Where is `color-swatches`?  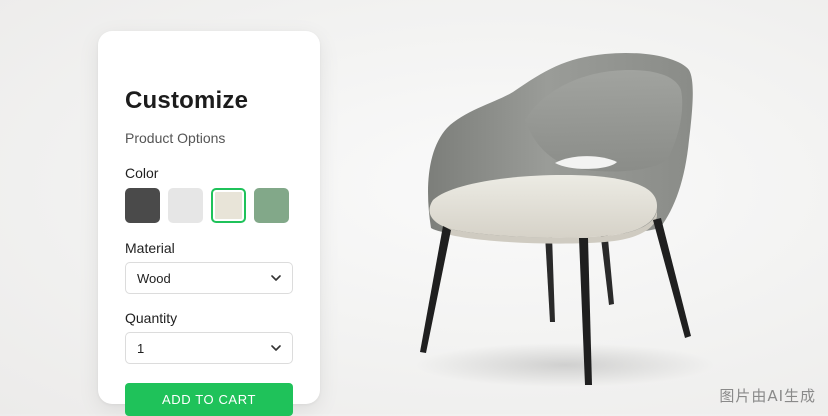 color-swatches is located at coordinates (210, 206).